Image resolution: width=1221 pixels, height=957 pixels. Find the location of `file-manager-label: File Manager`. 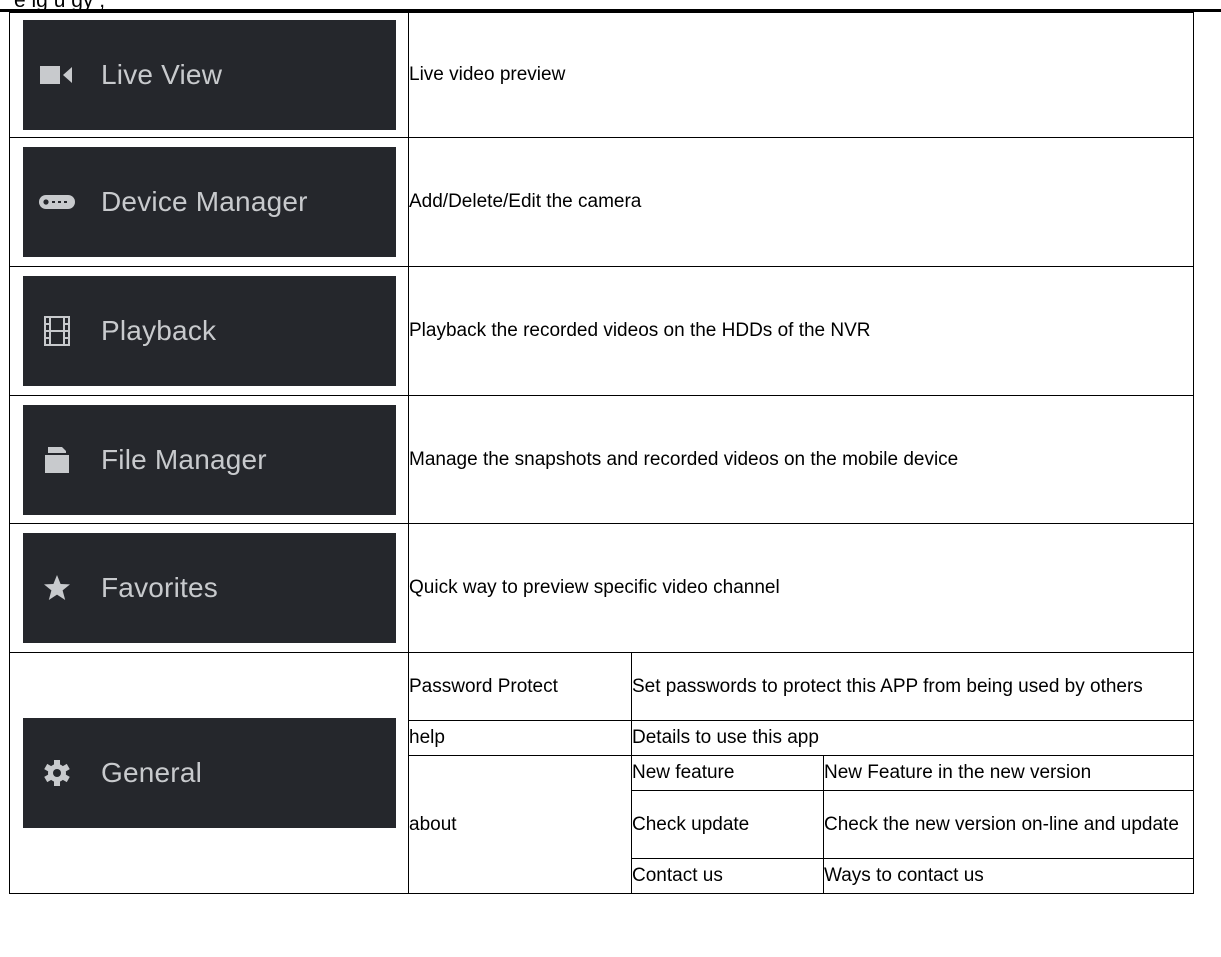

file-manager-label: File Manager is located at coordinates (184, 459).